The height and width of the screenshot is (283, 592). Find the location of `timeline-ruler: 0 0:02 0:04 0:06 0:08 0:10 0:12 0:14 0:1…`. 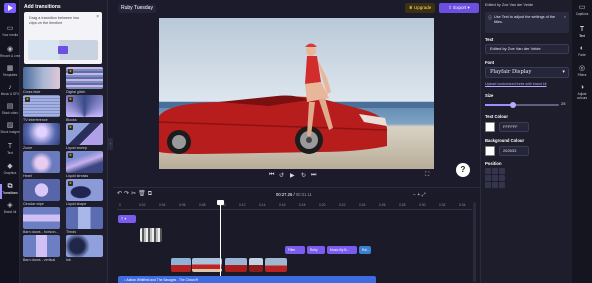

timeline-ruler: 0 0:02 0:04 0:06 0:08 0:10 0:12 0:14 0:1… is located at coordinates (294, 206).